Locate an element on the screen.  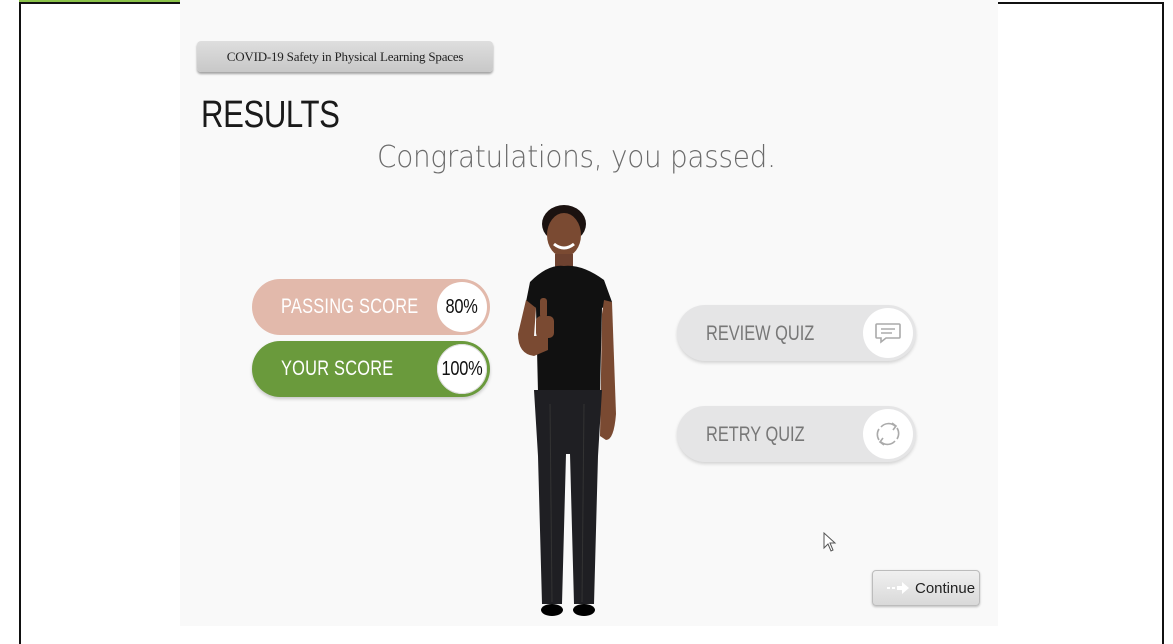
passing-score-label: PASSING SCORE is located at coordinates (350, 306).